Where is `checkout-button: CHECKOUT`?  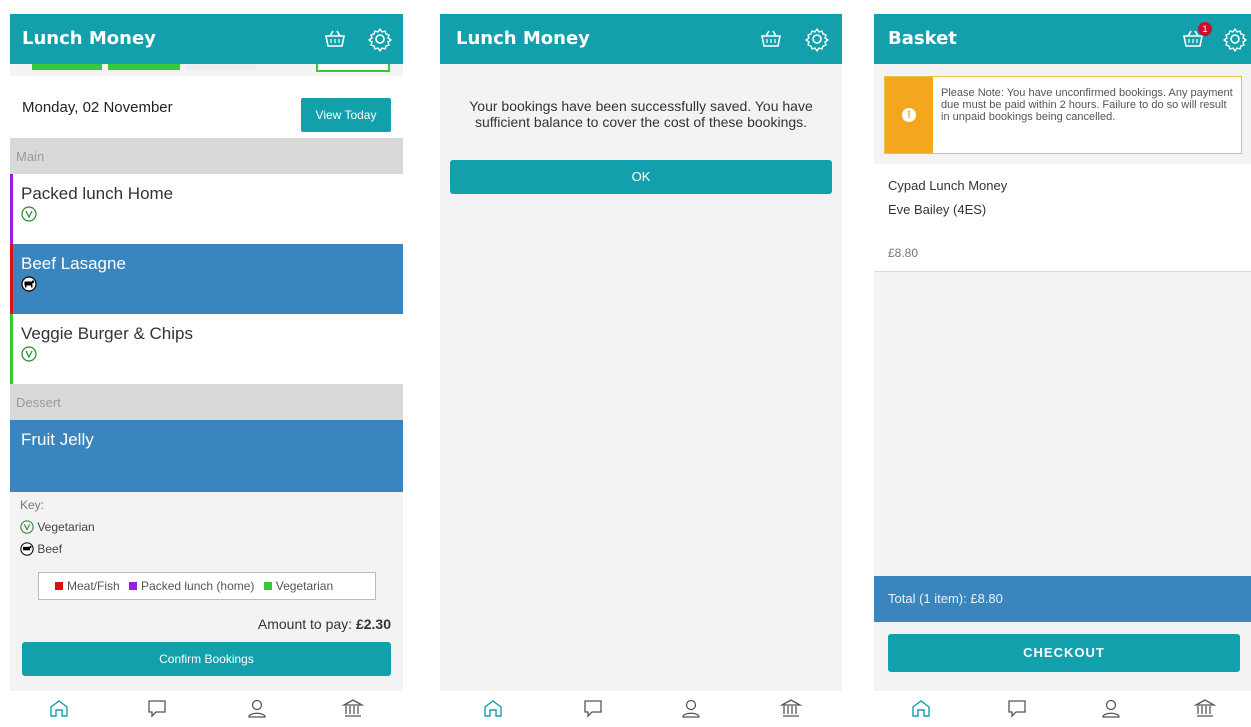
checkout-button: CHECKOUT is located at coordinates (1064, 653).